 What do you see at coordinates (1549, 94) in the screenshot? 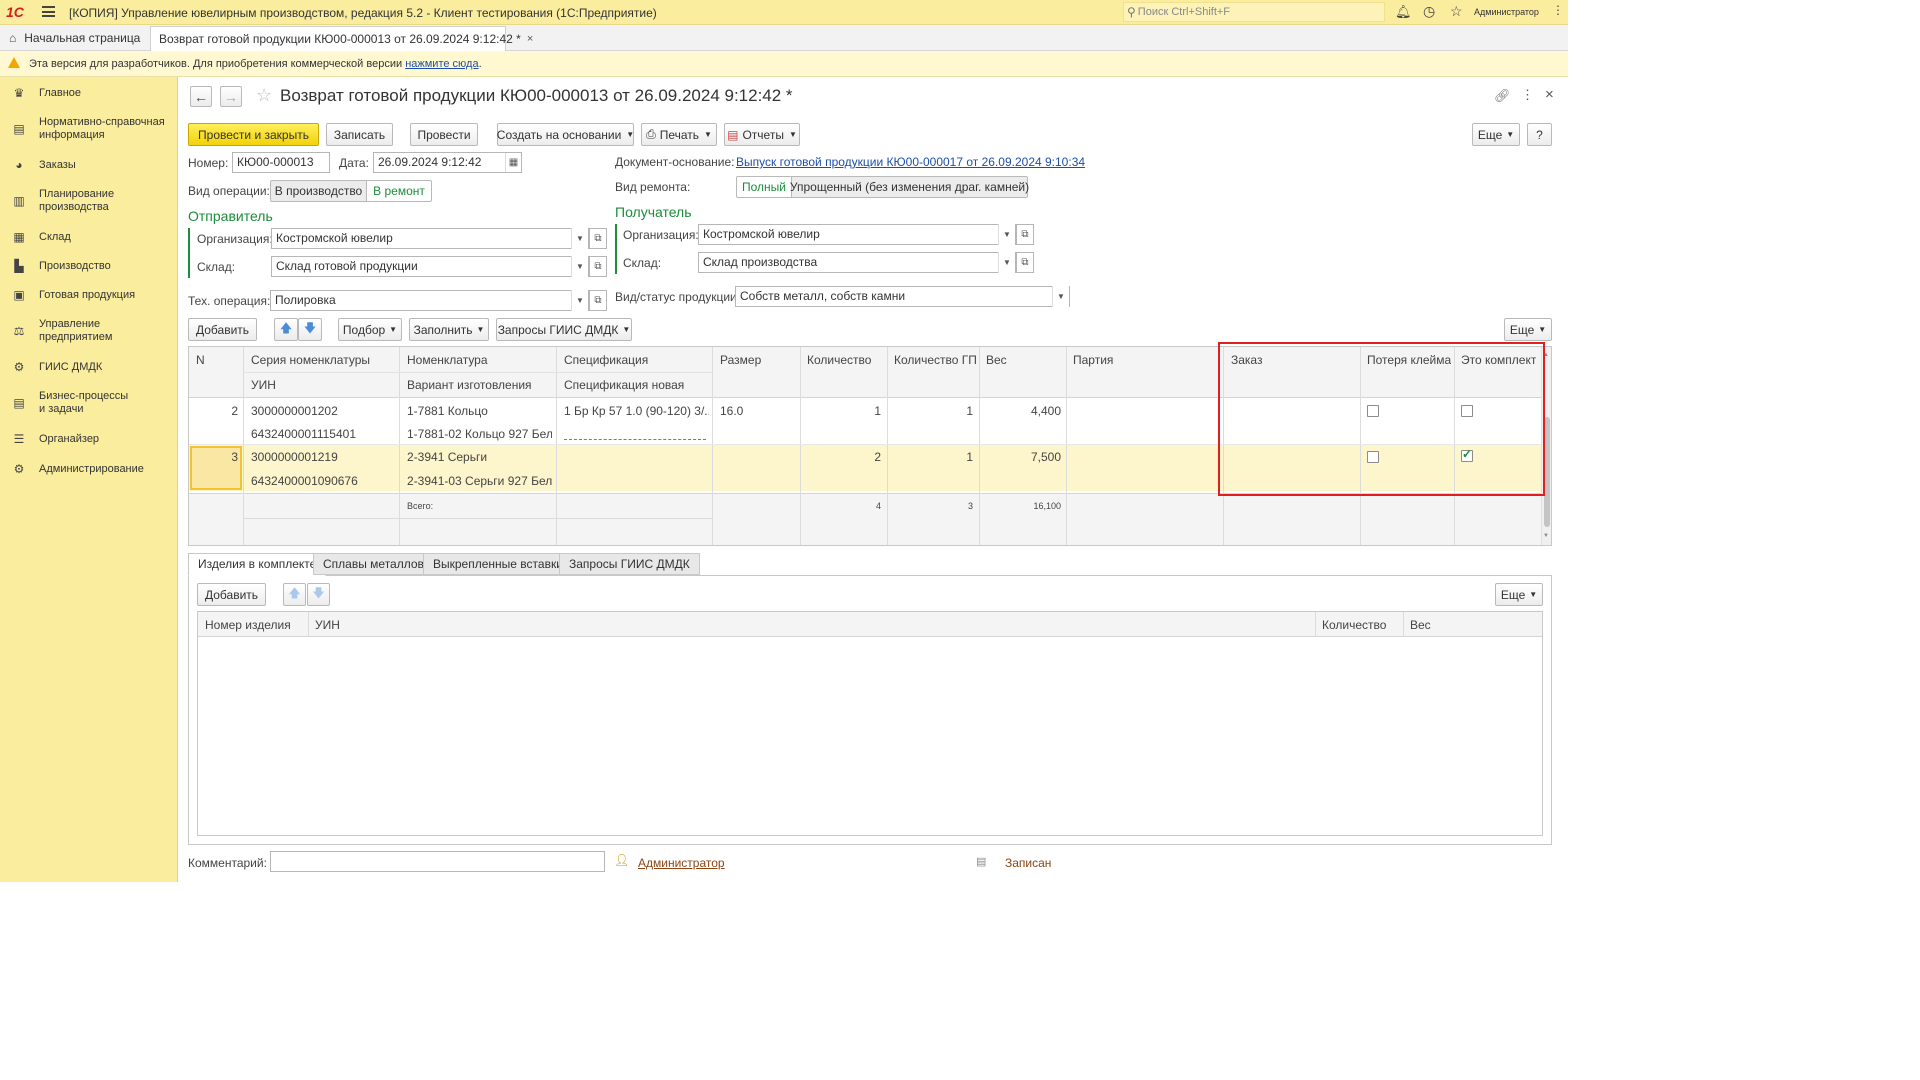
I see `close-form-icon: ×` at bounding box center [1549, 94].